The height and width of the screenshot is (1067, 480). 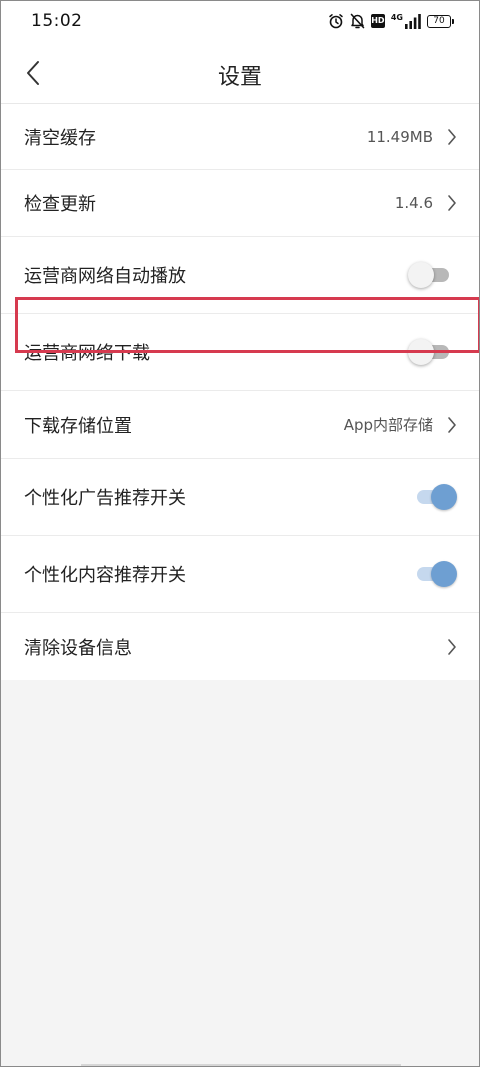 What do you see at coordinates (105, 575) in the screenshot?
I see `settings-item-label: 个性化内容推荐开关` at bounding box center [105, 575].